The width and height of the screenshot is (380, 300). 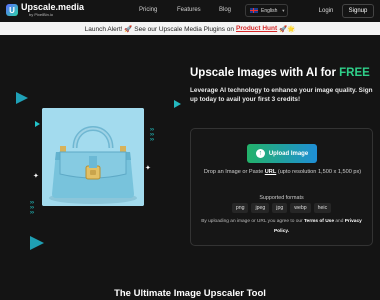 I want to click on product-hunt-link: Product Hunt, so click(x=256, y=28).